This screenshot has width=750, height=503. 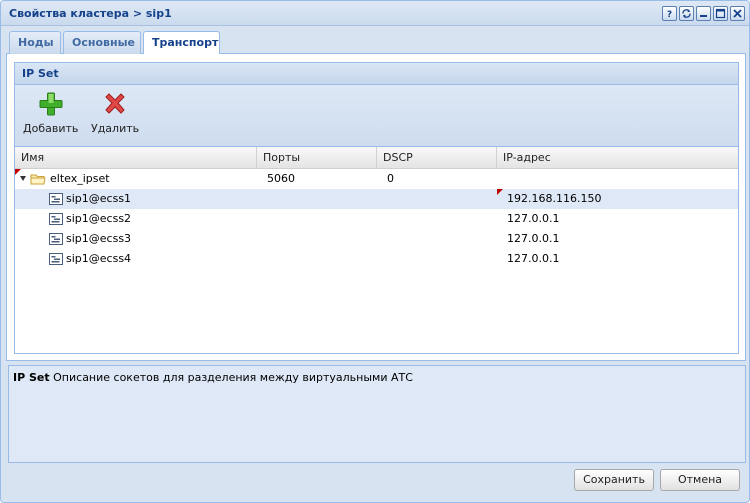 I want to click on group-dscp: 0, so click(x=390, y=178).